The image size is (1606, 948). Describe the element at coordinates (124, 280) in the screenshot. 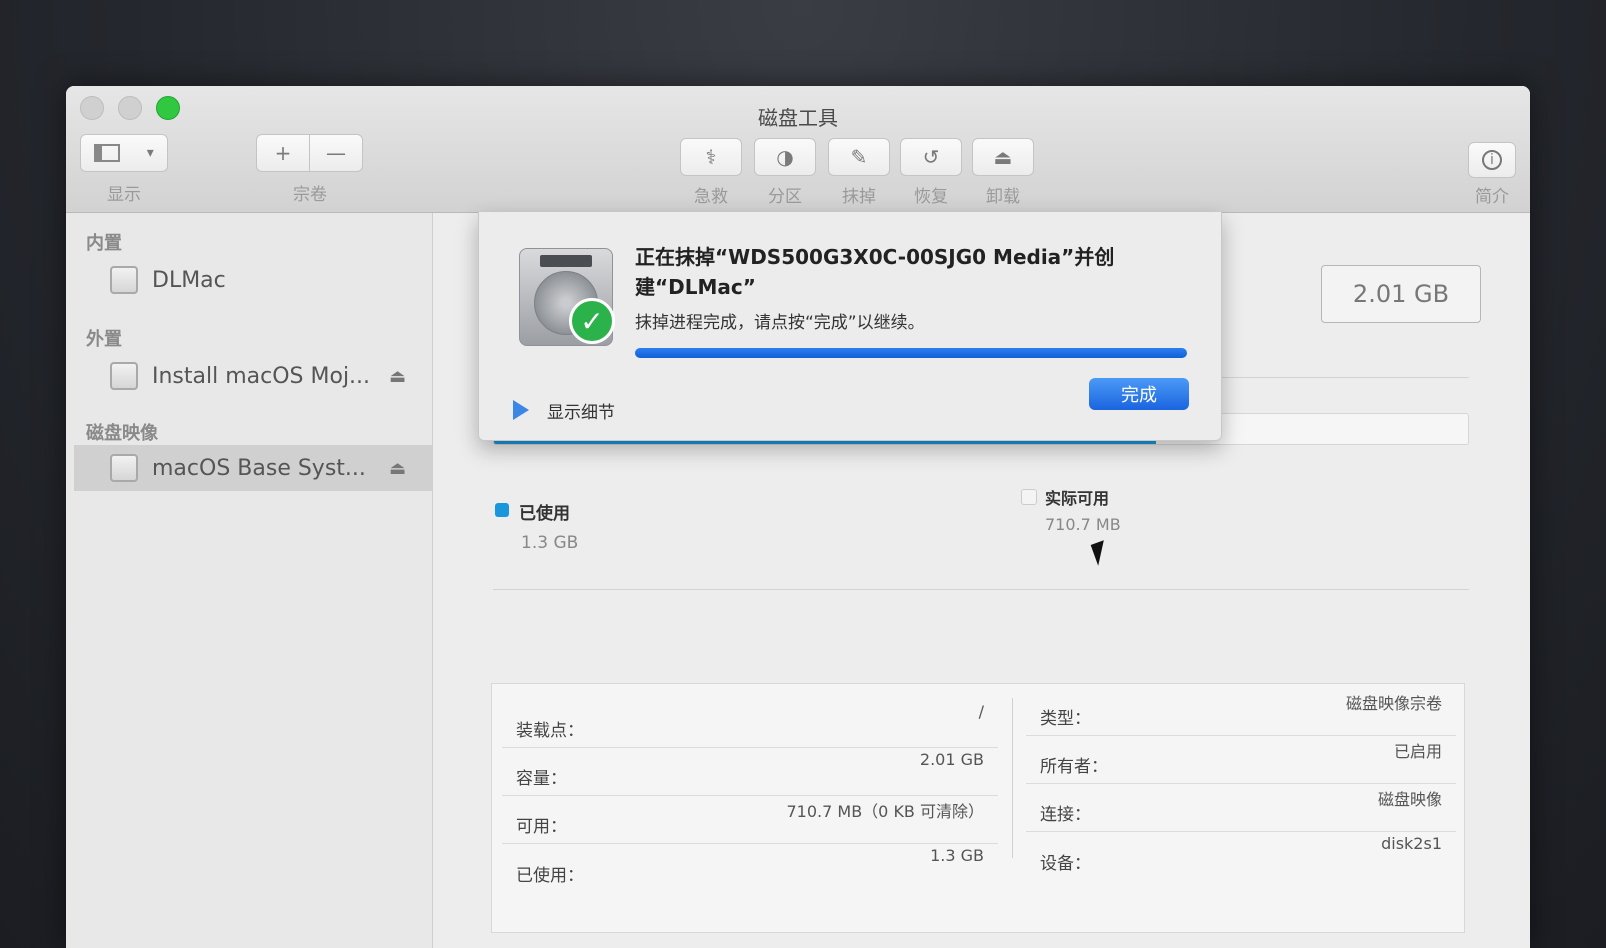

I see `internal-disk-icon` at that location.